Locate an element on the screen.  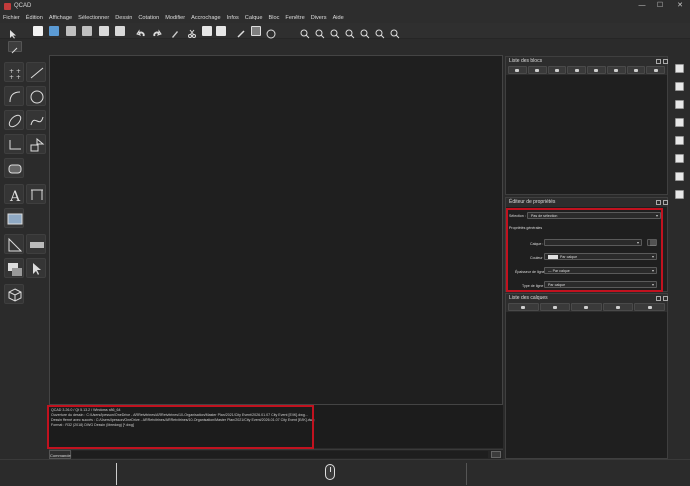
create-block-icon is located at coordinates (655, 70).